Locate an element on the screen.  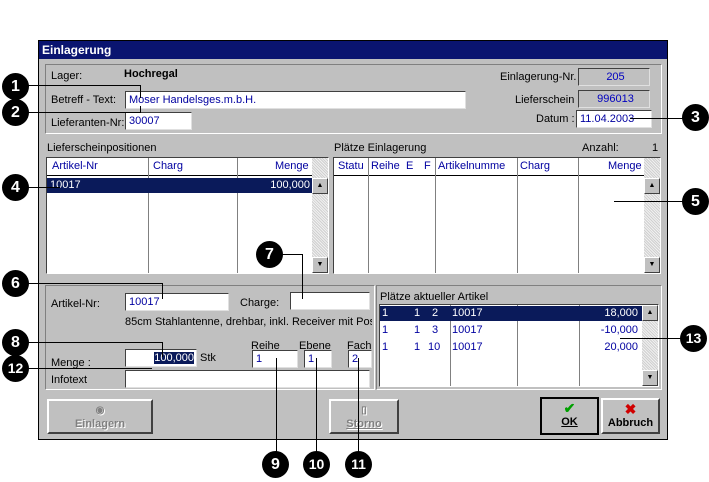
row-menge: 100,000 is located at coordinates (290, 185).